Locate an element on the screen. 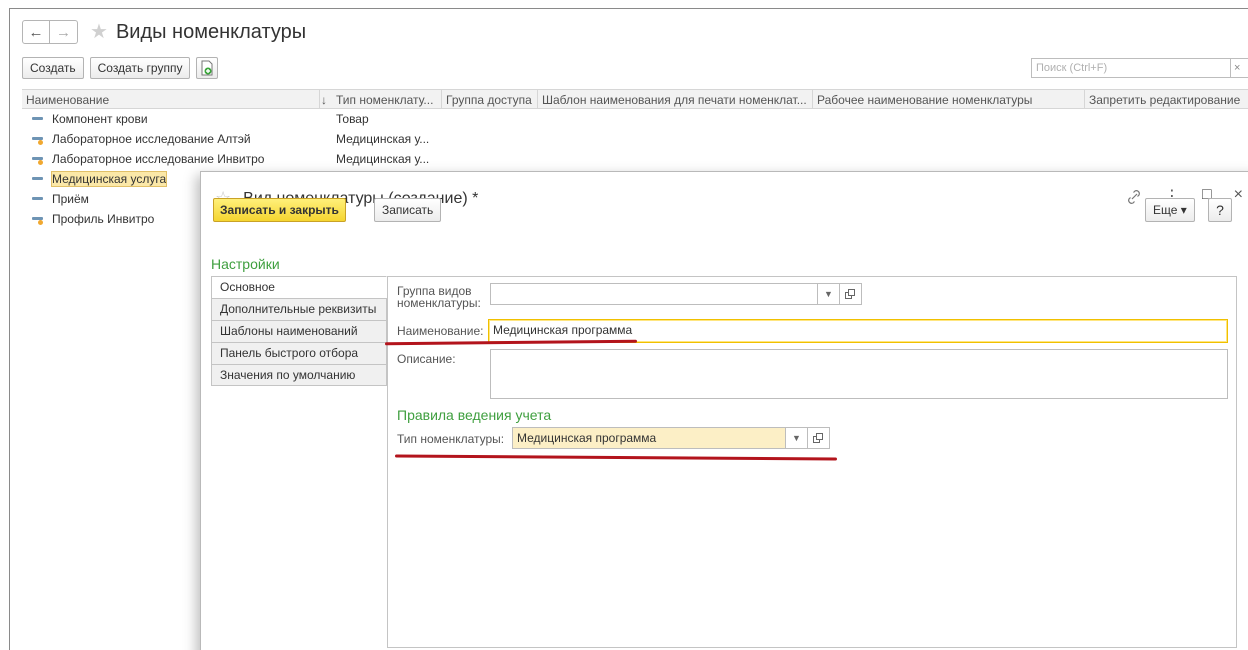 This screenshot has width=1248, height=650. type-dropdown-button: ▼ is located at coordinates (797, 438).